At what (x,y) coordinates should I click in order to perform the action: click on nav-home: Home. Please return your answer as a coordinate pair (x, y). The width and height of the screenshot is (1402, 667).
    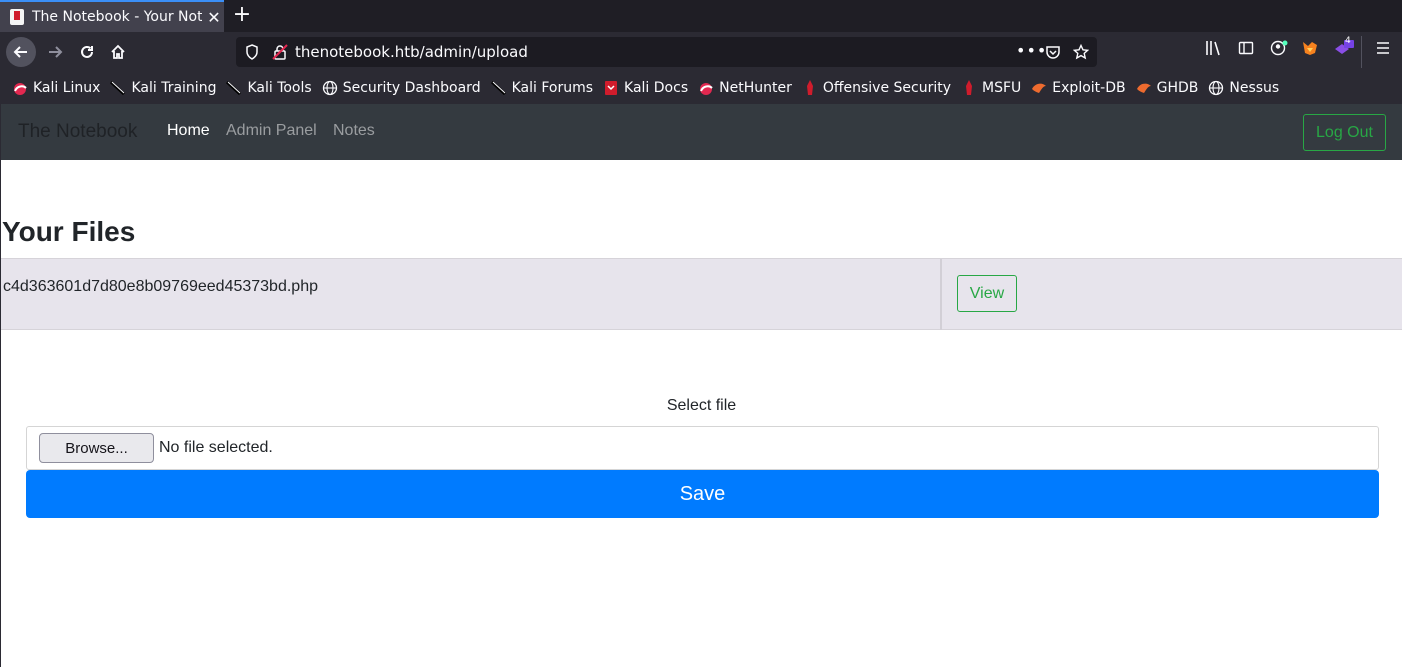
    Looking at the image, I should click on (188, 131).